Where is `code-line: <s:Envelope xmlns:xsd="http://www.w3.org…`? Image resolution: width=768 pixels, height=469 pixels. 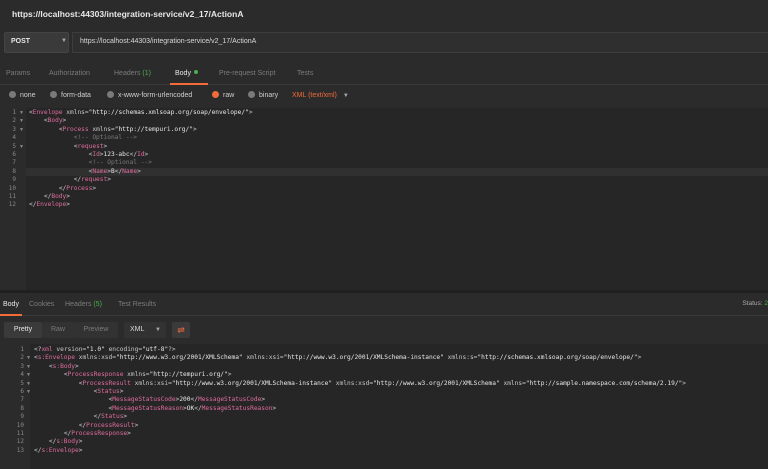 code-line: <s:Envelope xmlns:xsd="http://www.w3.org… is located at coordinates (338, 358).